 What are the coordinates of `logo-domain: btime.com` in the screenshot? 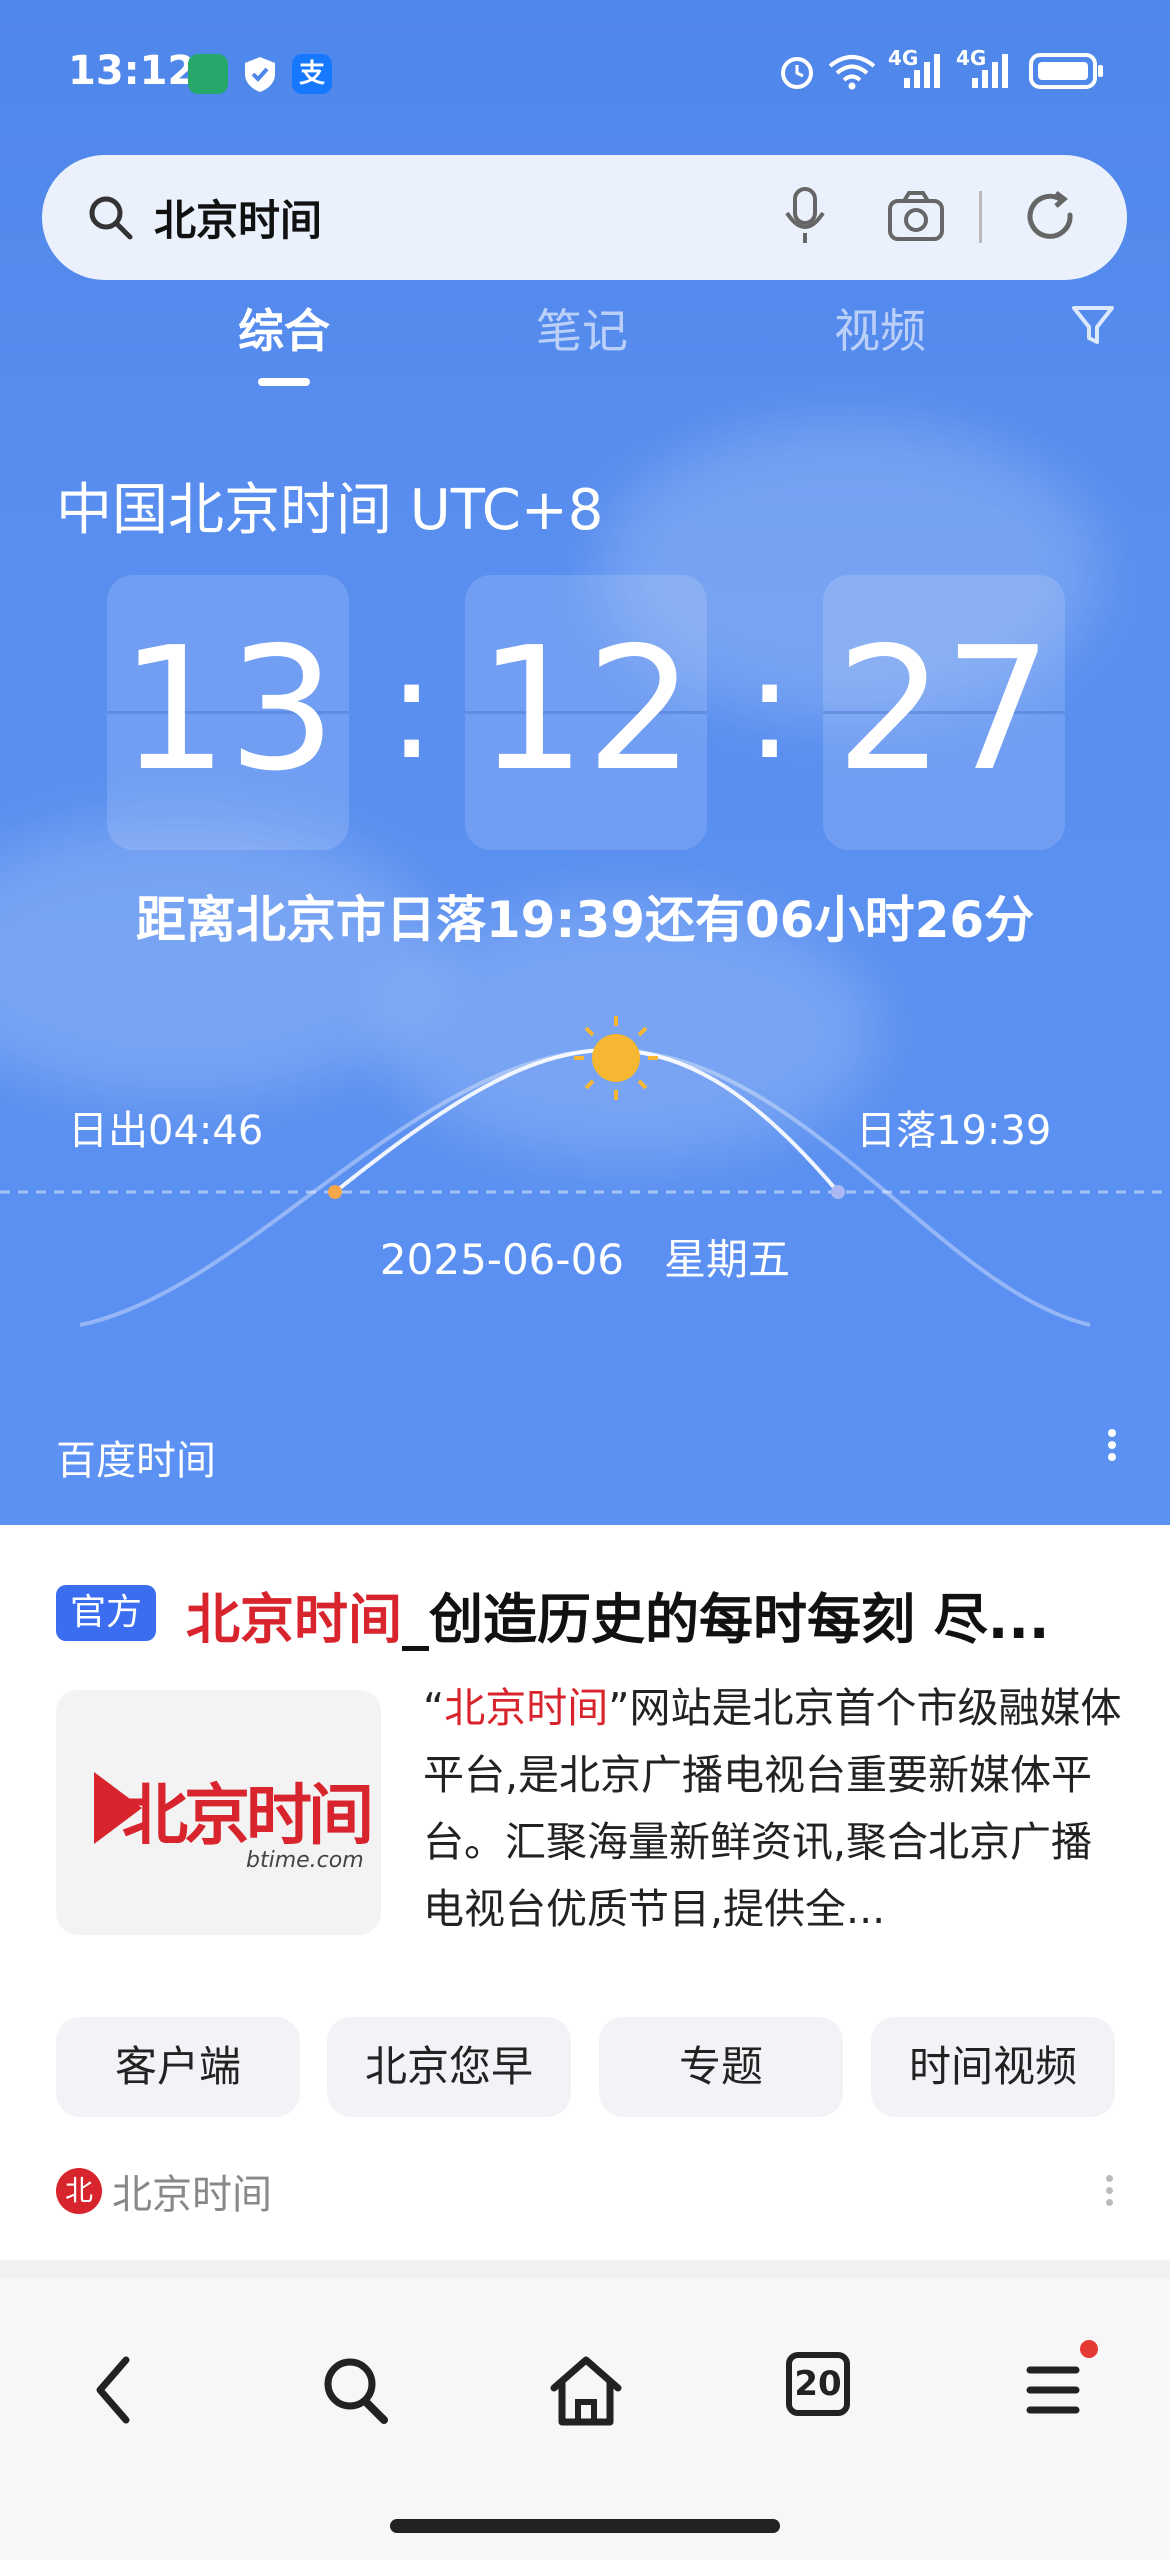 It's located at (305, 1860).